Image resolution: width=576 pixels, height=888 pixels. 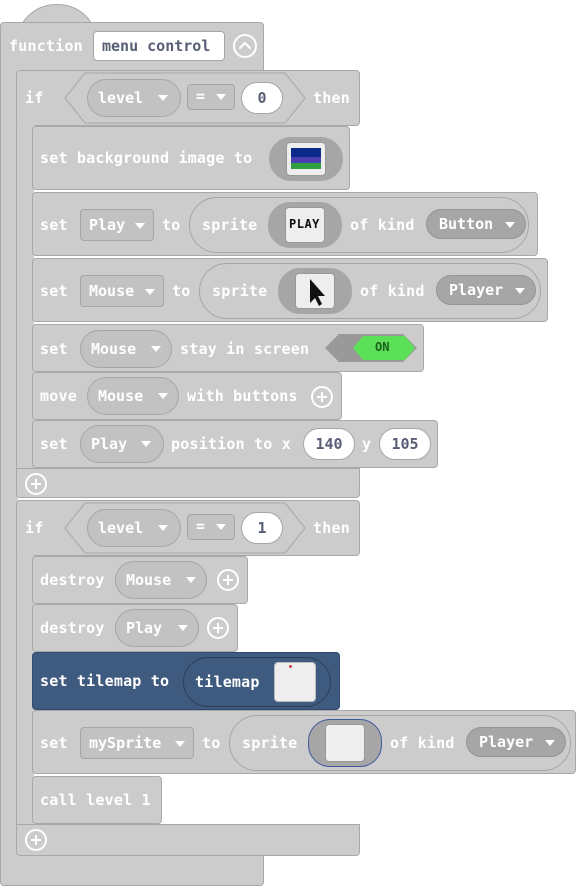 I want to click on sprite-expression: sprite PLAY of kind Button, so click(x=359, y=225).